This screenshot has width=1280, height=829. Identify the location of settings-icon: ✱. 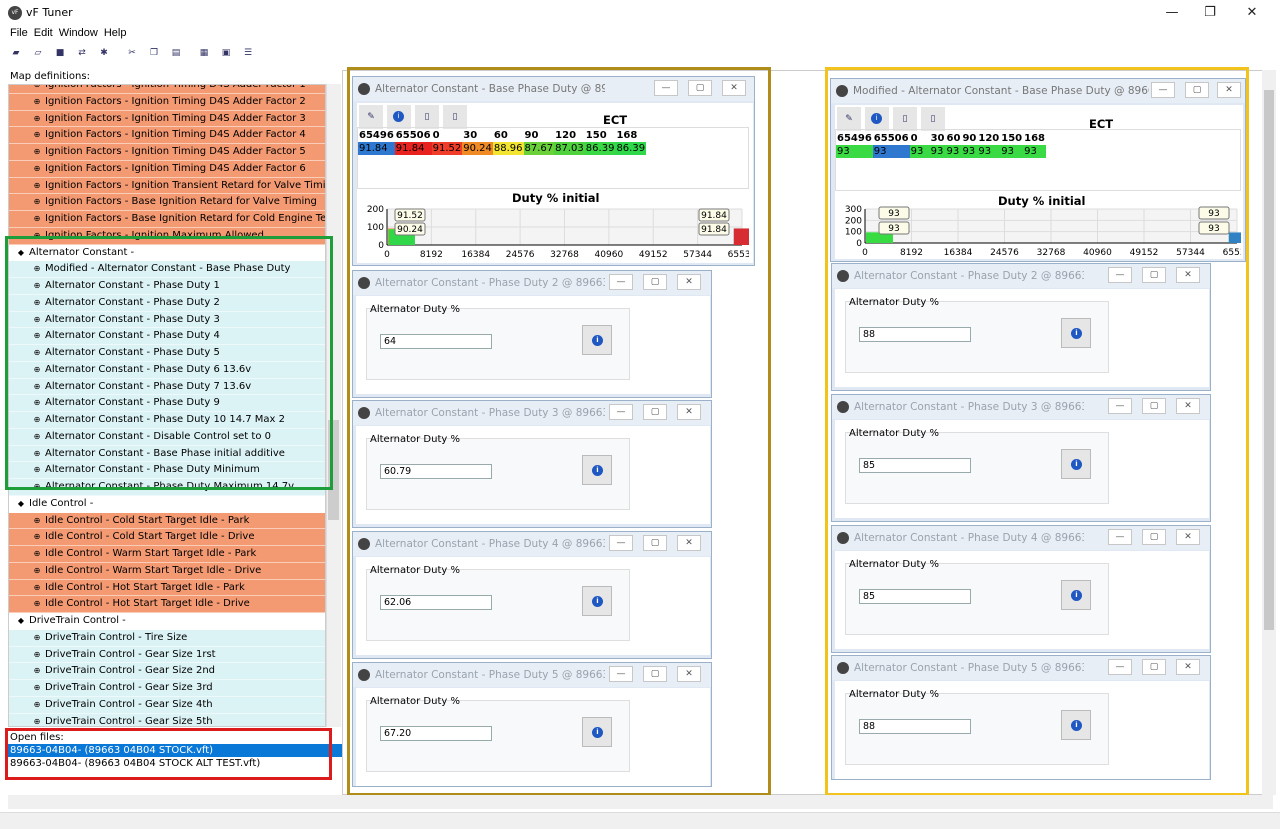
(104, 53).